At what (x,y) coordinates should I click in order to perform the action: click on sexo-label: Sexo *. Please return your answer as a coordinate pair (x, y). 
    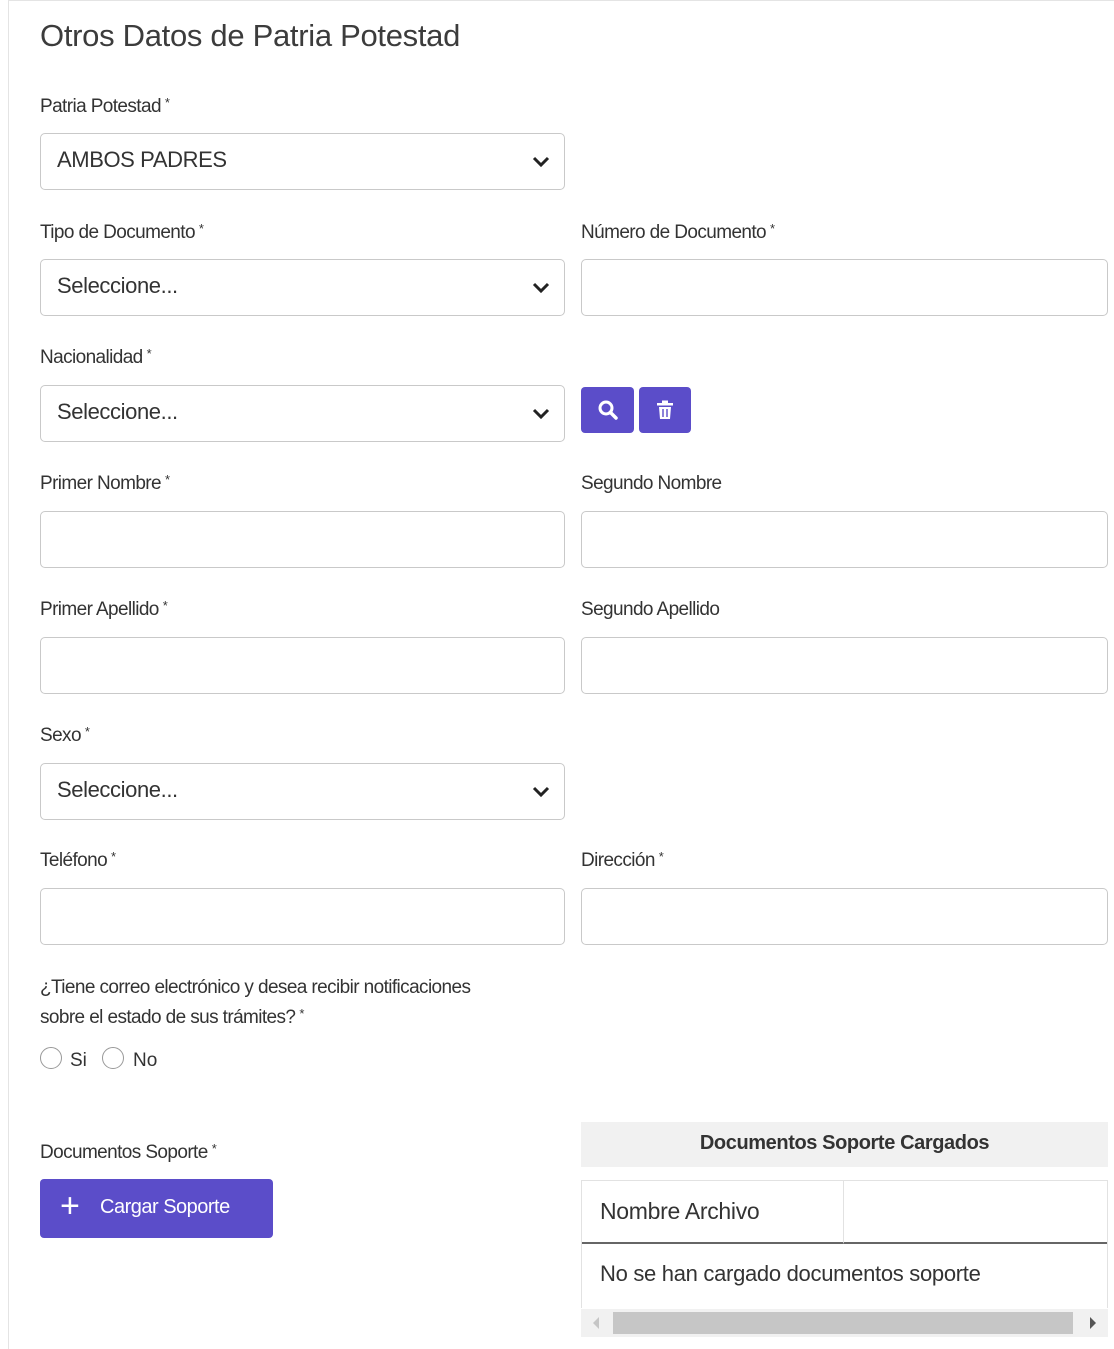
    Looking at the image, I should click on (65, 735).